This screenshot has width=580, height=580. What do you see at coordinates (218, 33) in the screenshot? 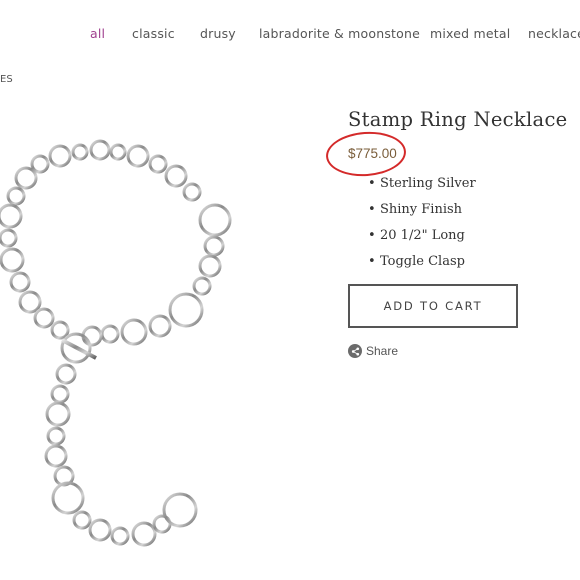
I see `nav-item-drusy: drusy` at bounding box center [218, 33].